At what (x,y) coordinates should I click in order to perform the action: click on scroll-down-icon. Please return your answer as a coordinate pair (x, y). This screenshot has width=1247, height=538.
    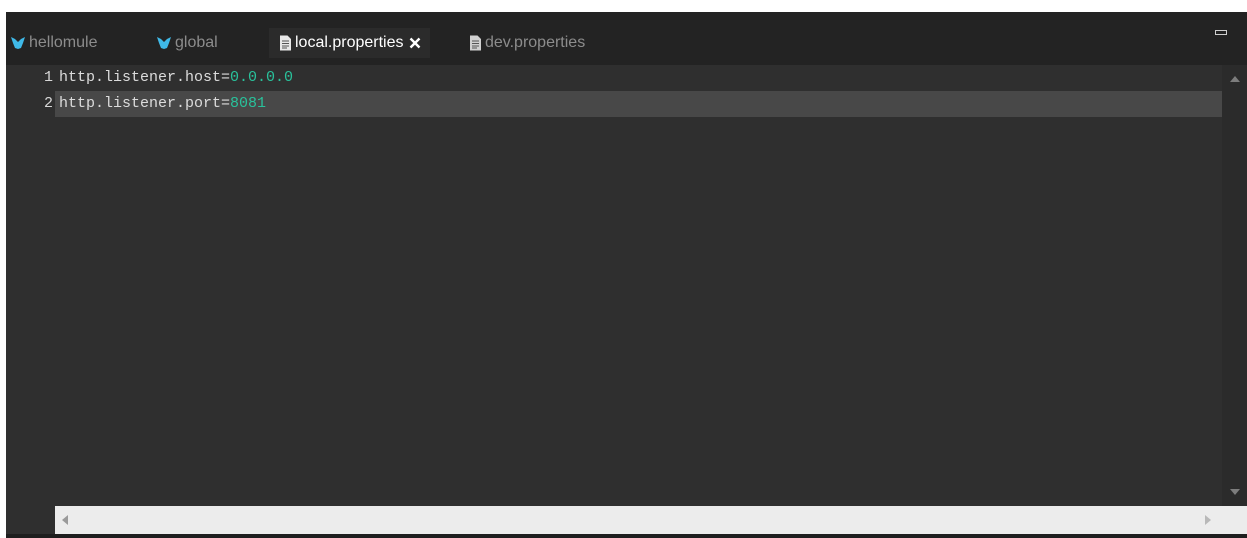
    Looking at the image, I should click on (1235, 492).